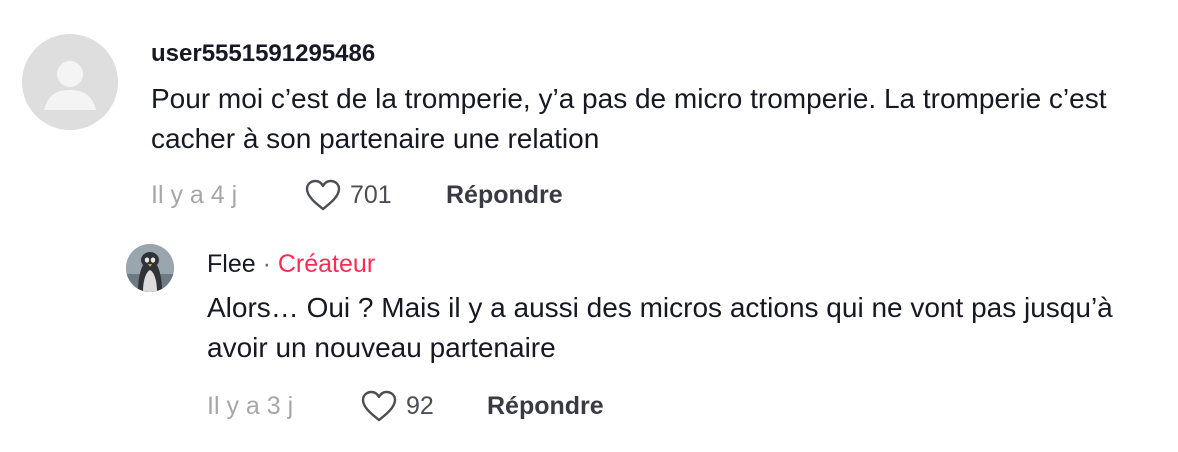 The image size is (1178, 452). I want to click on comment-username: Flee, so click(231, 264).